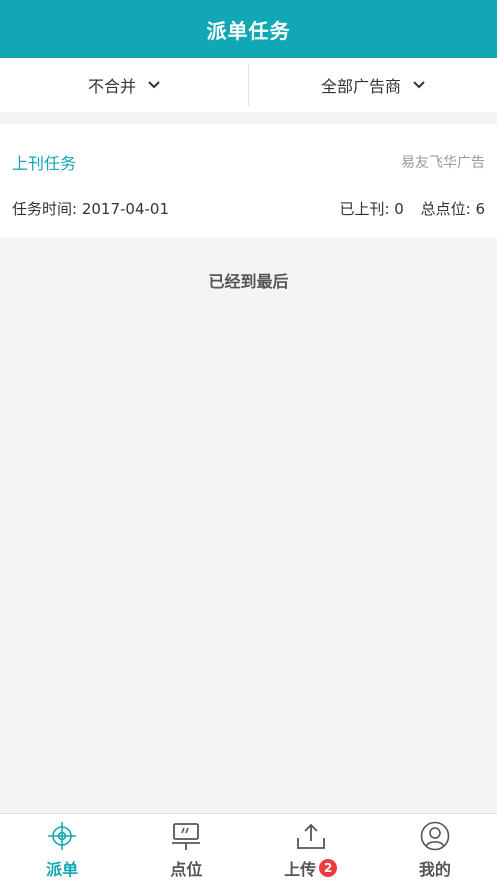 The width and height of the screenshot is (497, 883). I want to click on tab-label: 上传, so click(300, 869).